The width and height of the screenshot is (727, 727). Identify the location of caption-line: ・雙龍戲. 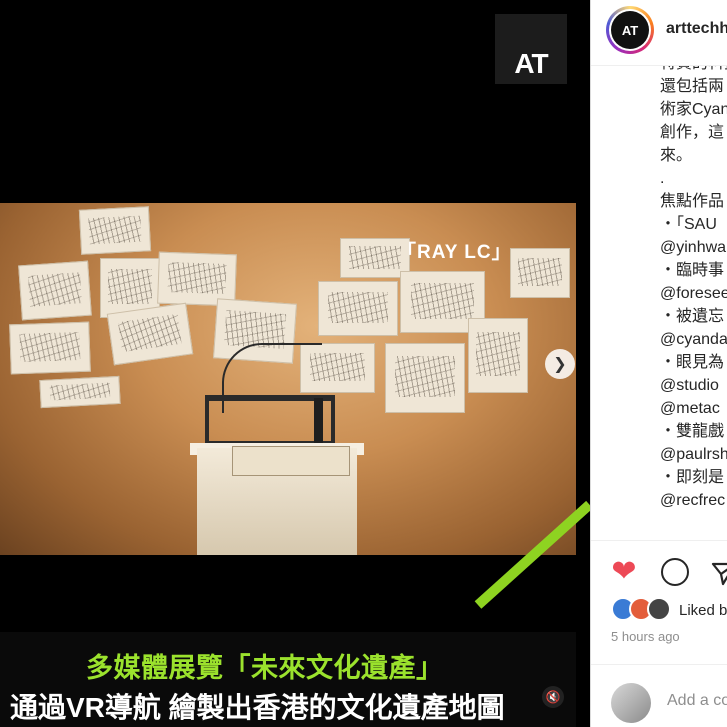
(692, 431).